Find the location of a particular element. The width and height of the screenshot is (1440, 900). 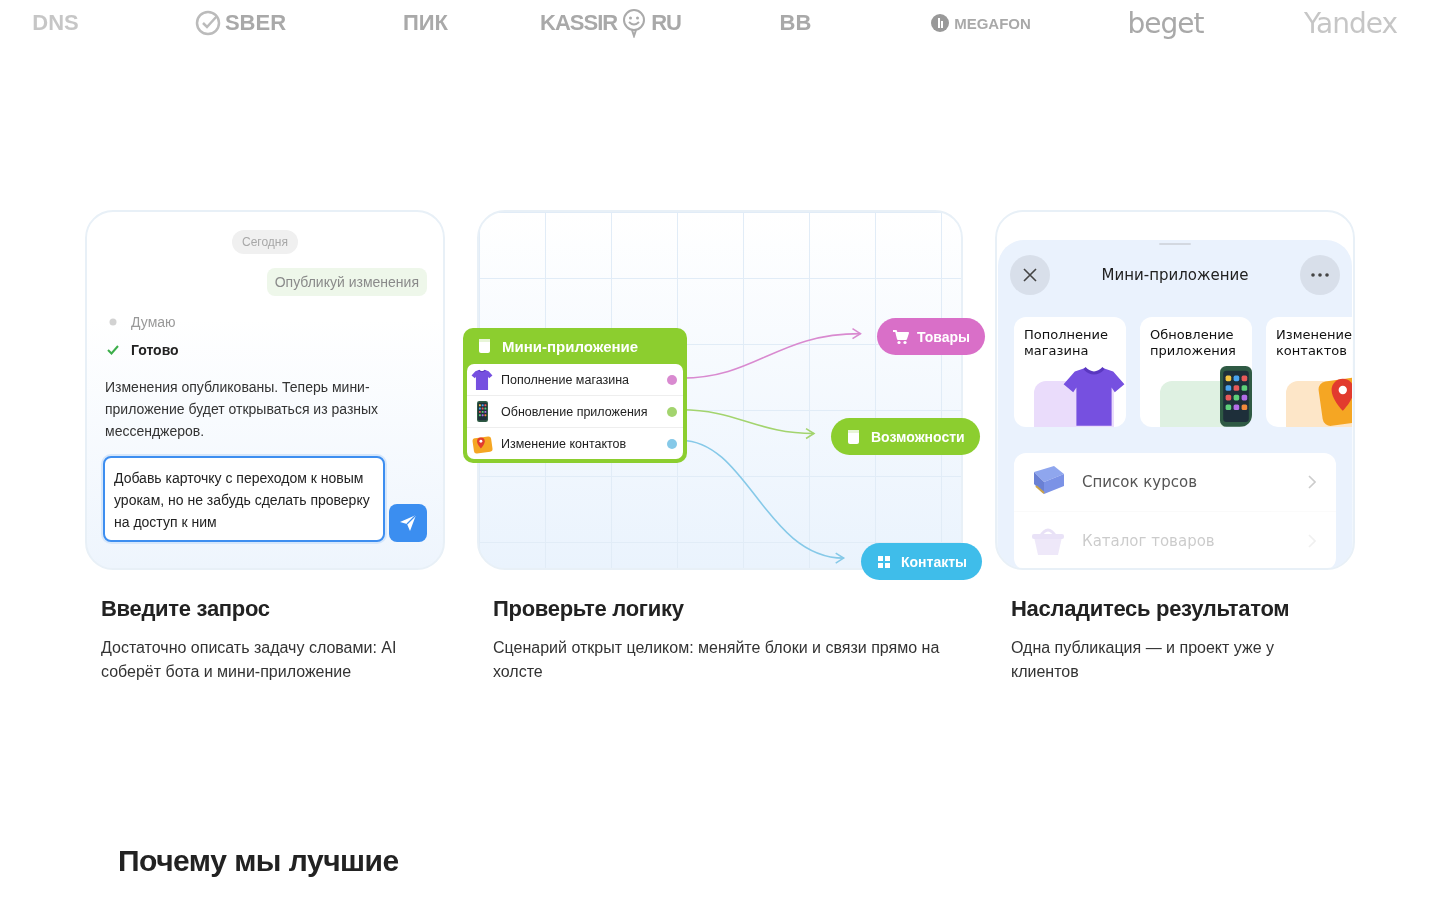

step-description: Одна публикация — и проект уже у клиентов is located at coordinates (1143, 660).